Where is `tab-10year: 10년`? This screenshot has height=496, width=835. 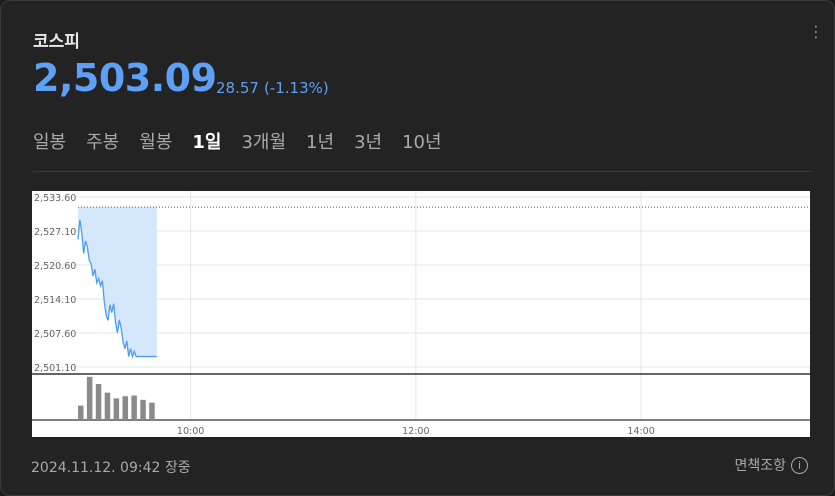
tab-10year: 10년 is located at coordinates (421, 141).